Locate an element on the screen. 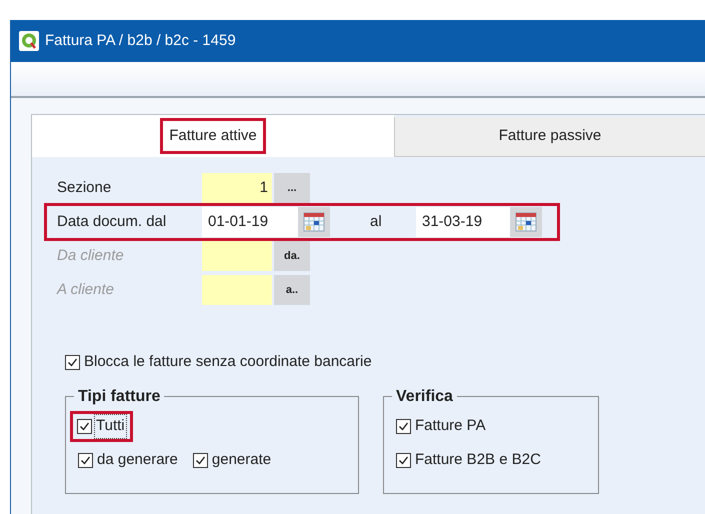 This screenshot has width=705, height=514. checkbox-label: Tutti is located at coordinates (110, 426).